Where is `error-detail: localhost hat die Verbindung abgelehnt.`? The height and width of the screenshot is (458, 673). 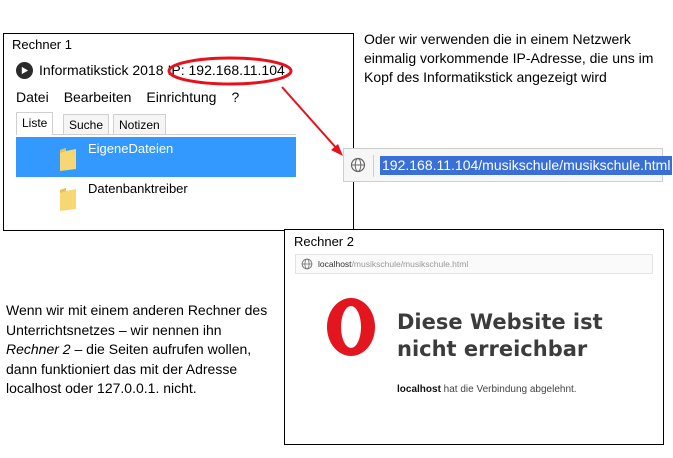 error-detail: localhost hat die Verbindung abgelehnt. is located at coordinates (487, 389).